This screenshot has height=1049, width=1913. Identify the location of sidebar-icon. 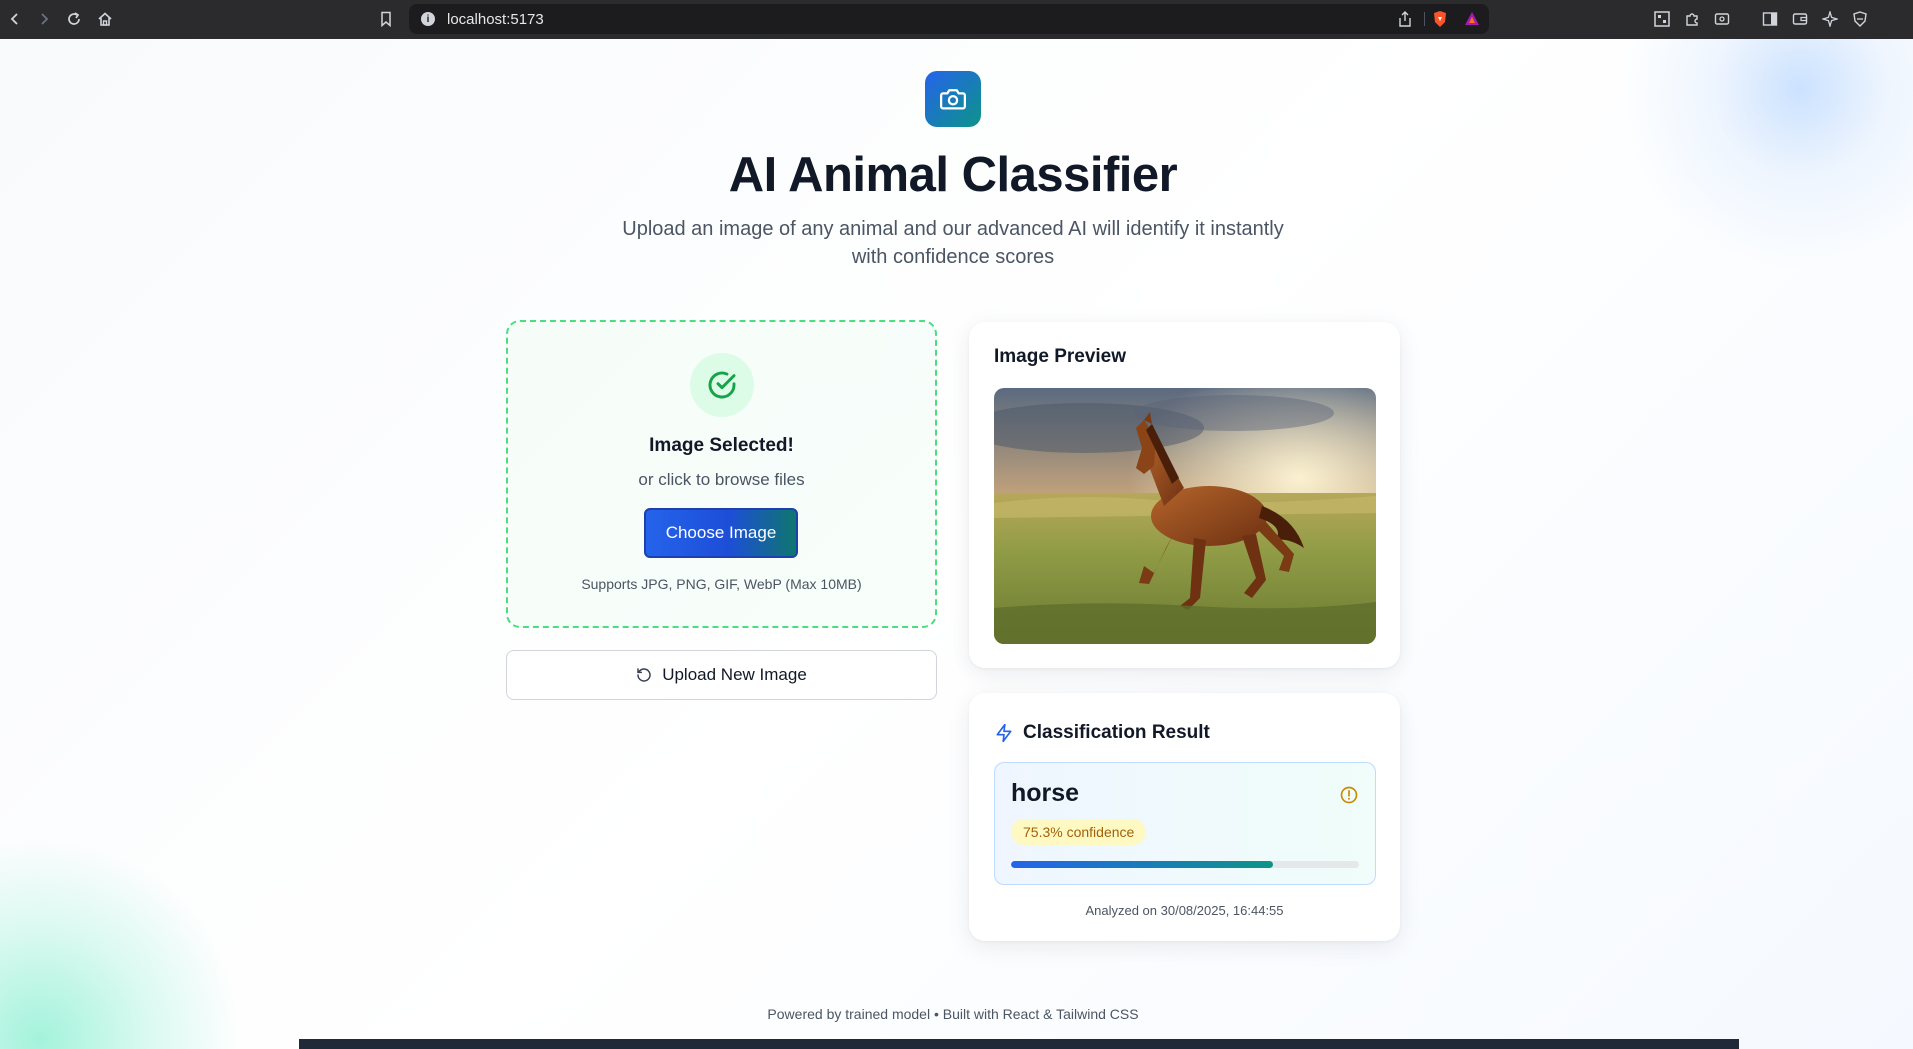
(1770, 19).